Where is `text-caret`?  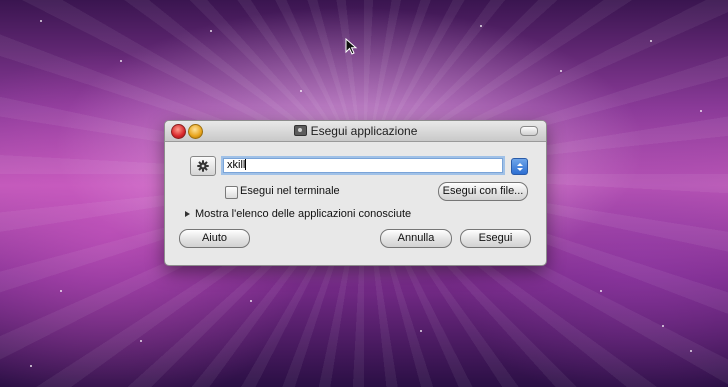 text-caret is located at coordinates (246, 164).